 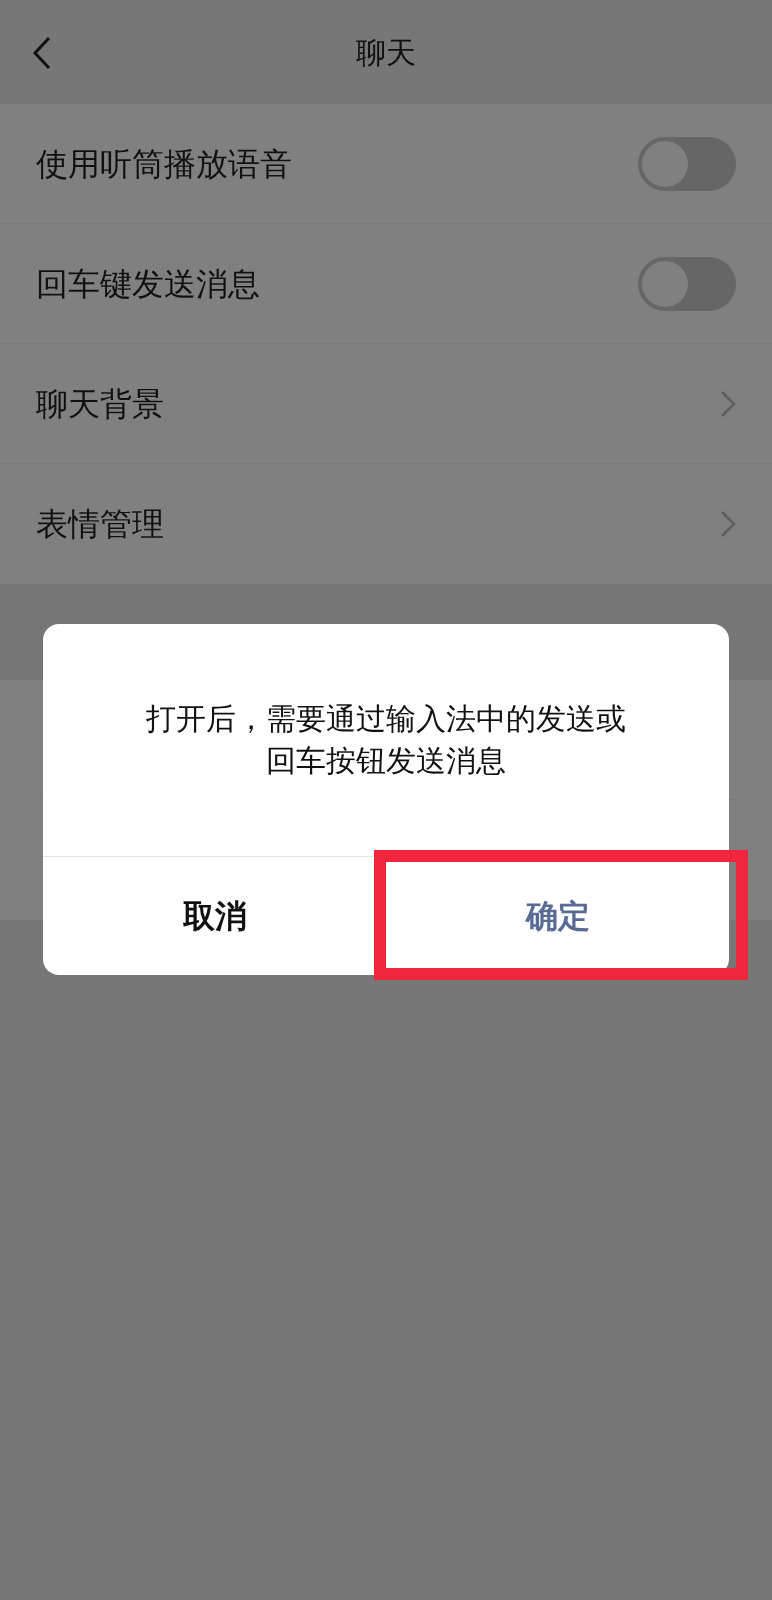 What do you see at coordinates (42, 53) in the screenshot?
I see `back-icon` at bounding box center [42, 53].